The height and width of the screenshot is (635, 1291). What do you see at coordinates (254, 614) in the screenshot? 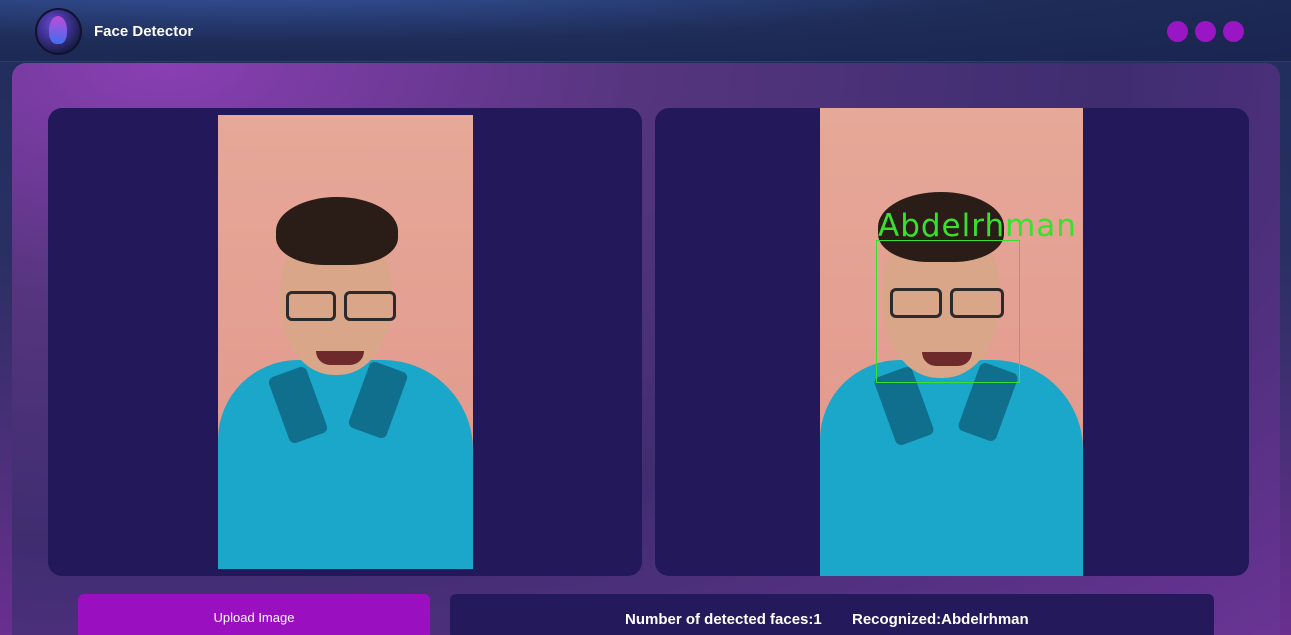
I see `upload-image-button: Upload Image` at bounding box center [254, 614].